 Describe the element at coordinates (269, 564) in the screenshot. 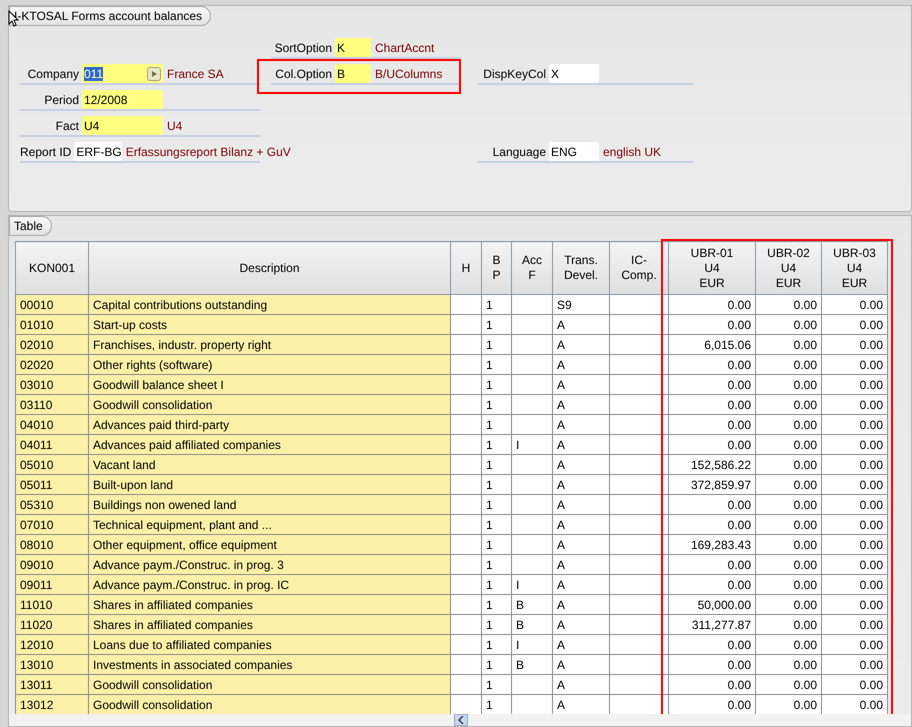

I see `table-cell: Advance paym./Construc. in prog. 3` at that location.